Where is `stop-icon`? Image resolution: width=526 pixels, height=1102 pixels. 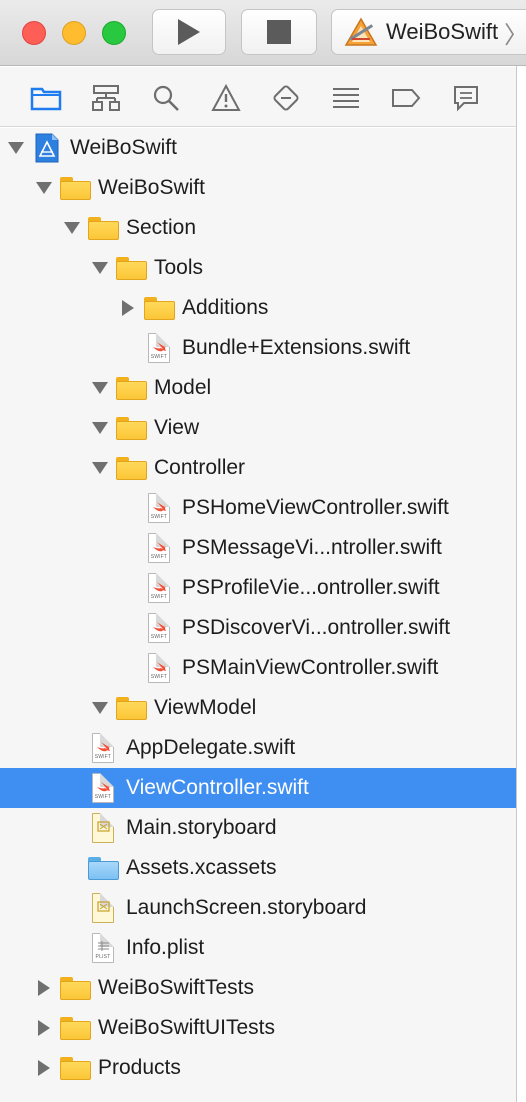
stop-icon is located at coordinates (279, 32).